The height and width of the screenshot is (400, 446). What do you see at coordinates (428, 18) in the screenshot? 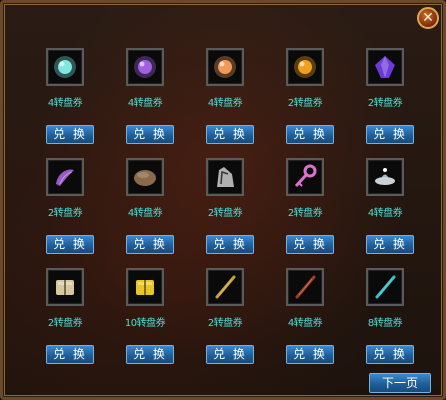
I see `close-icon: ✕` at bounding box center [428, 18].